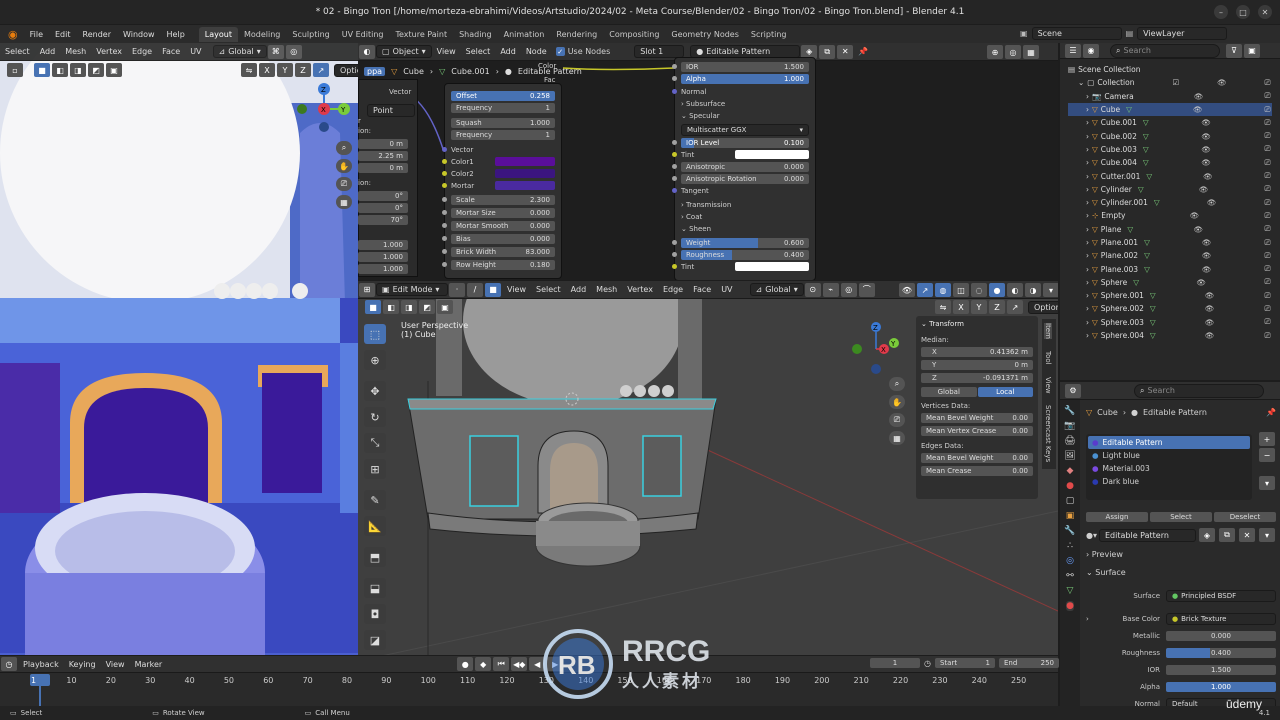  I want to click on mean-crease-field: Mean Crease 0.00, so click(977, 471).